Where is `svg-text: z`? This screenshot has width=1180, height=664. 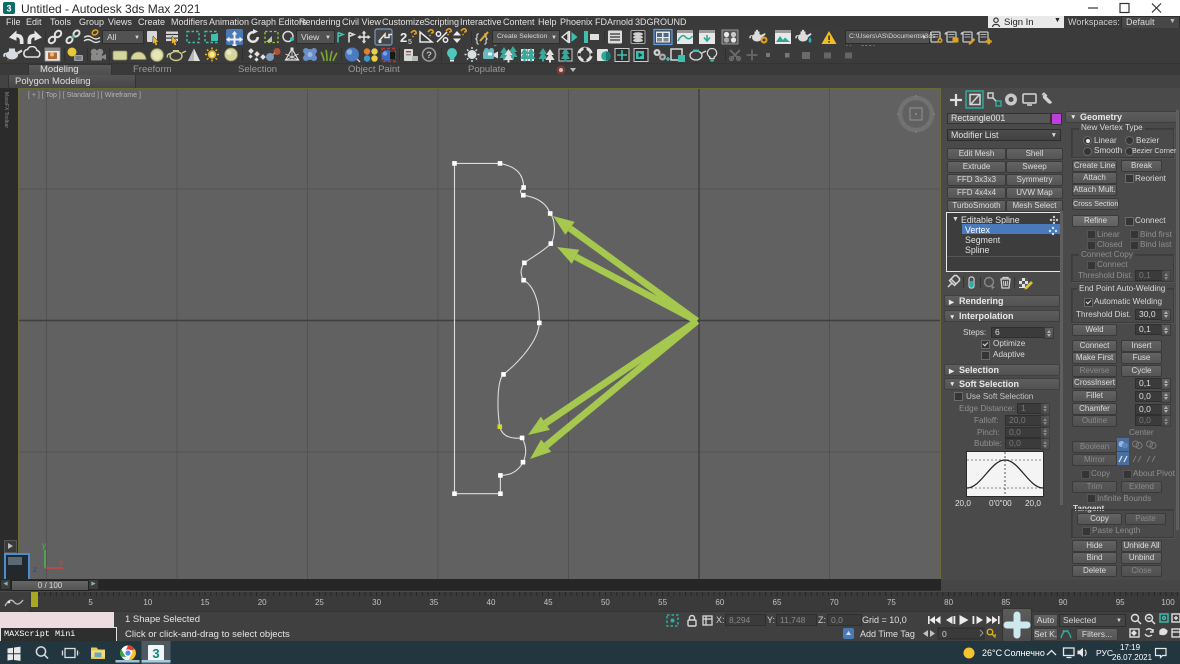 svg-text: z is located at coordinates (35, 569).